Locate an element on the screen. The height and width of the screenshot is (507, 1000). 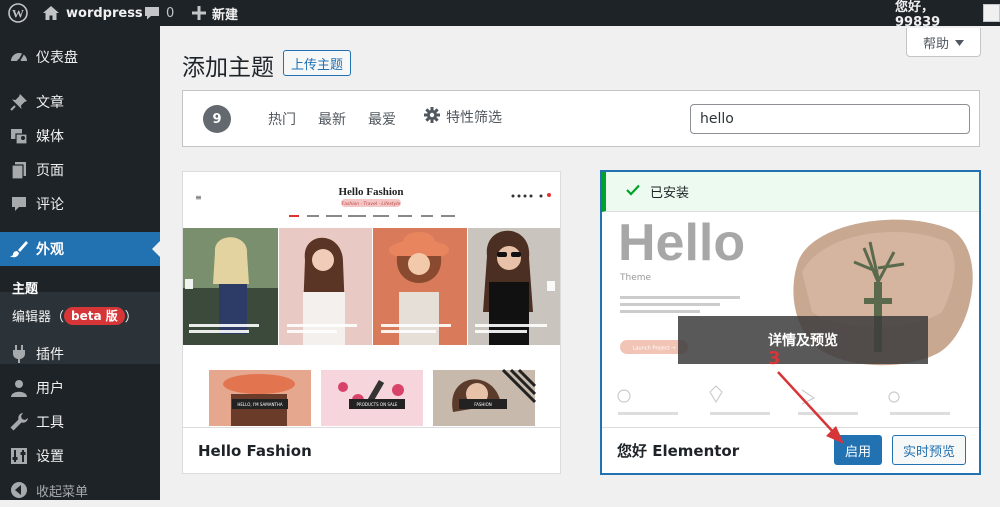
help-tab-button: 帮助 is located at coordinates (943, 42).